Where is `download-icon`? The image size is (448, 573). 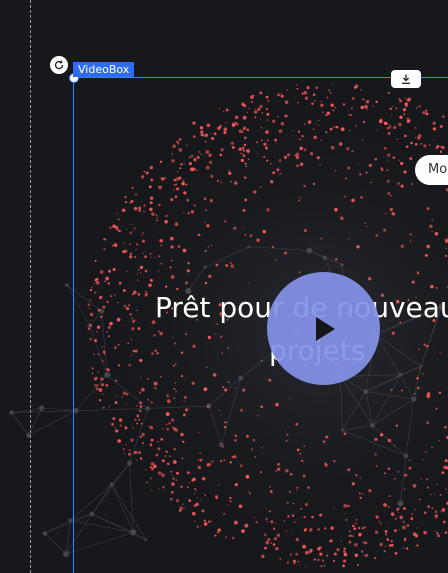 download-icon is located at coordinates (406, 79).